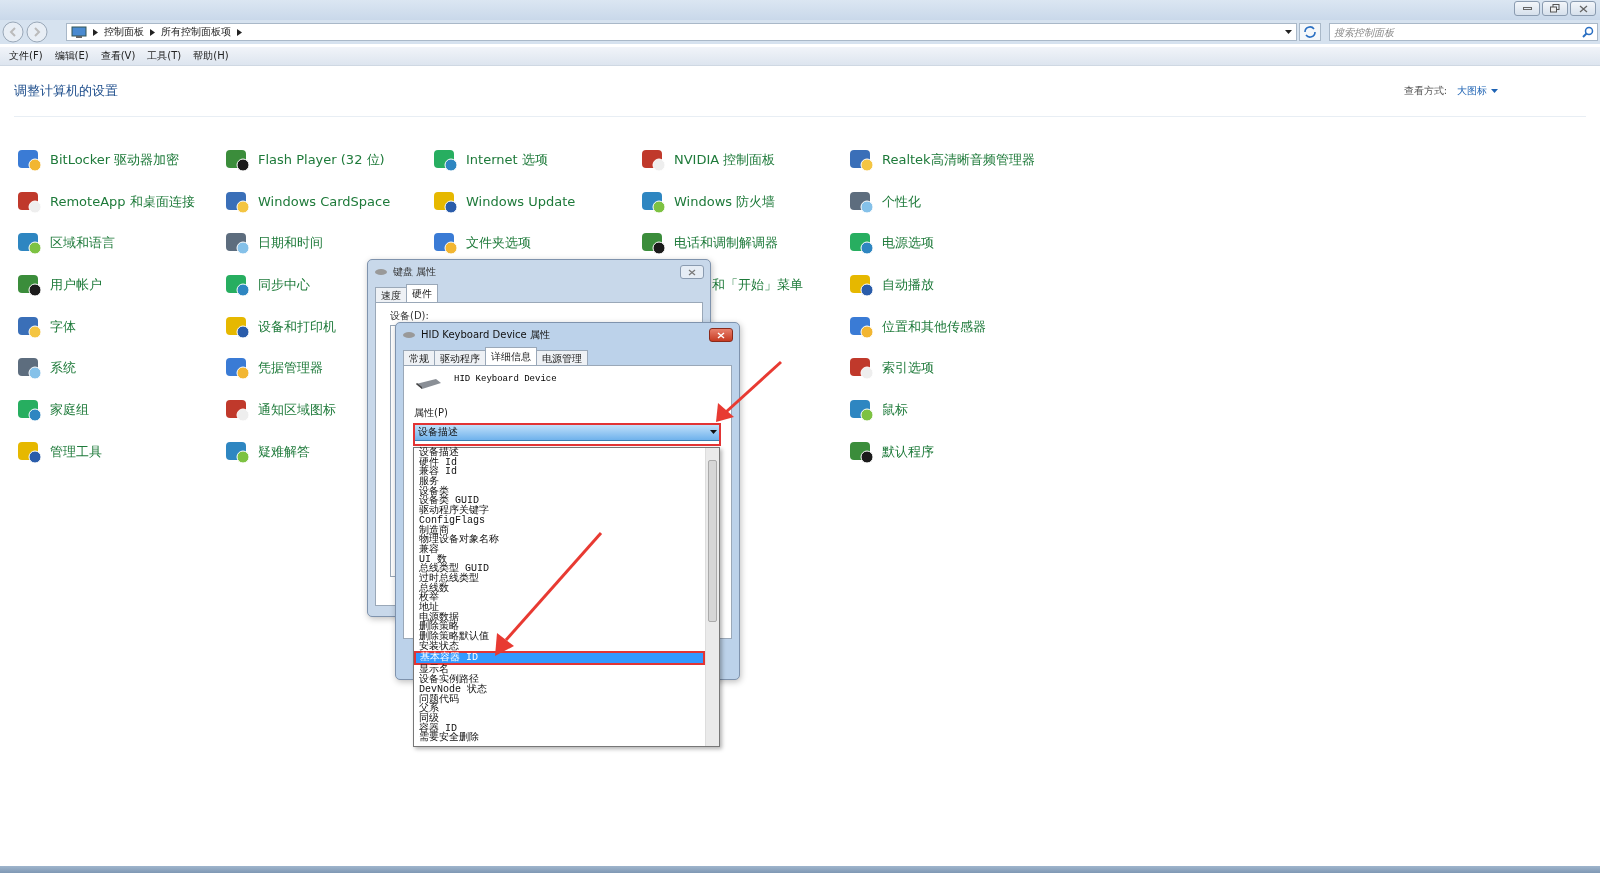  I want to click on tab: 电源管理, so click(562, 357).